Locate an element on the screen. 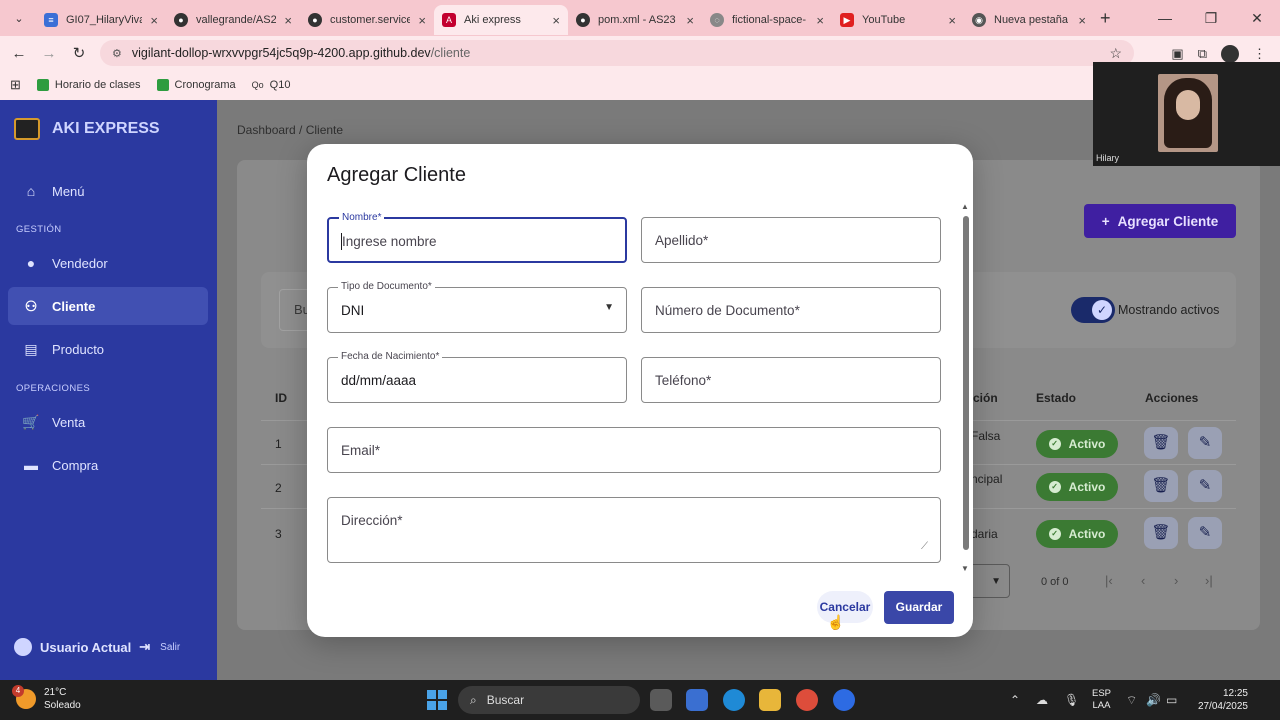 The width and height of the screenshot is (1280, 720). bookmark-cronograma: Cronograma is located at coordinates (196, 85).